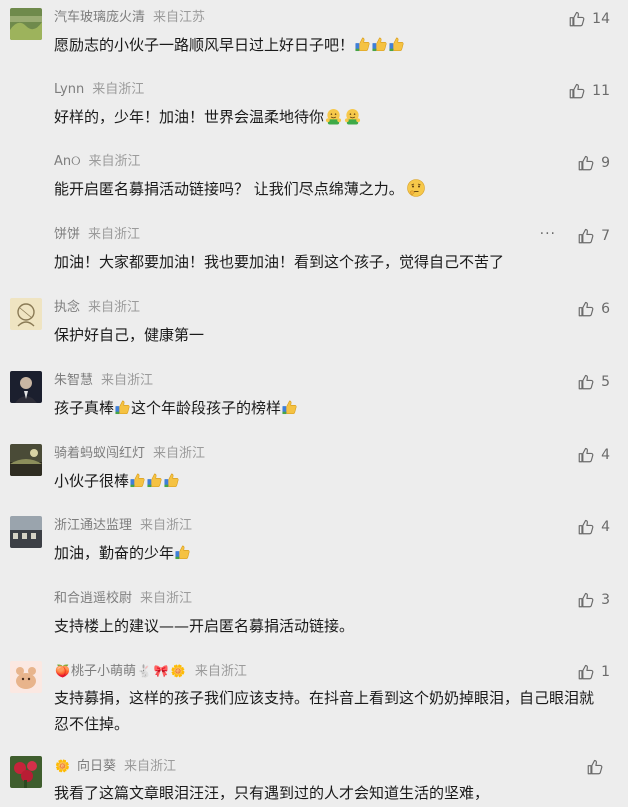  I want to click on like-button: 5, so click(593, 382).